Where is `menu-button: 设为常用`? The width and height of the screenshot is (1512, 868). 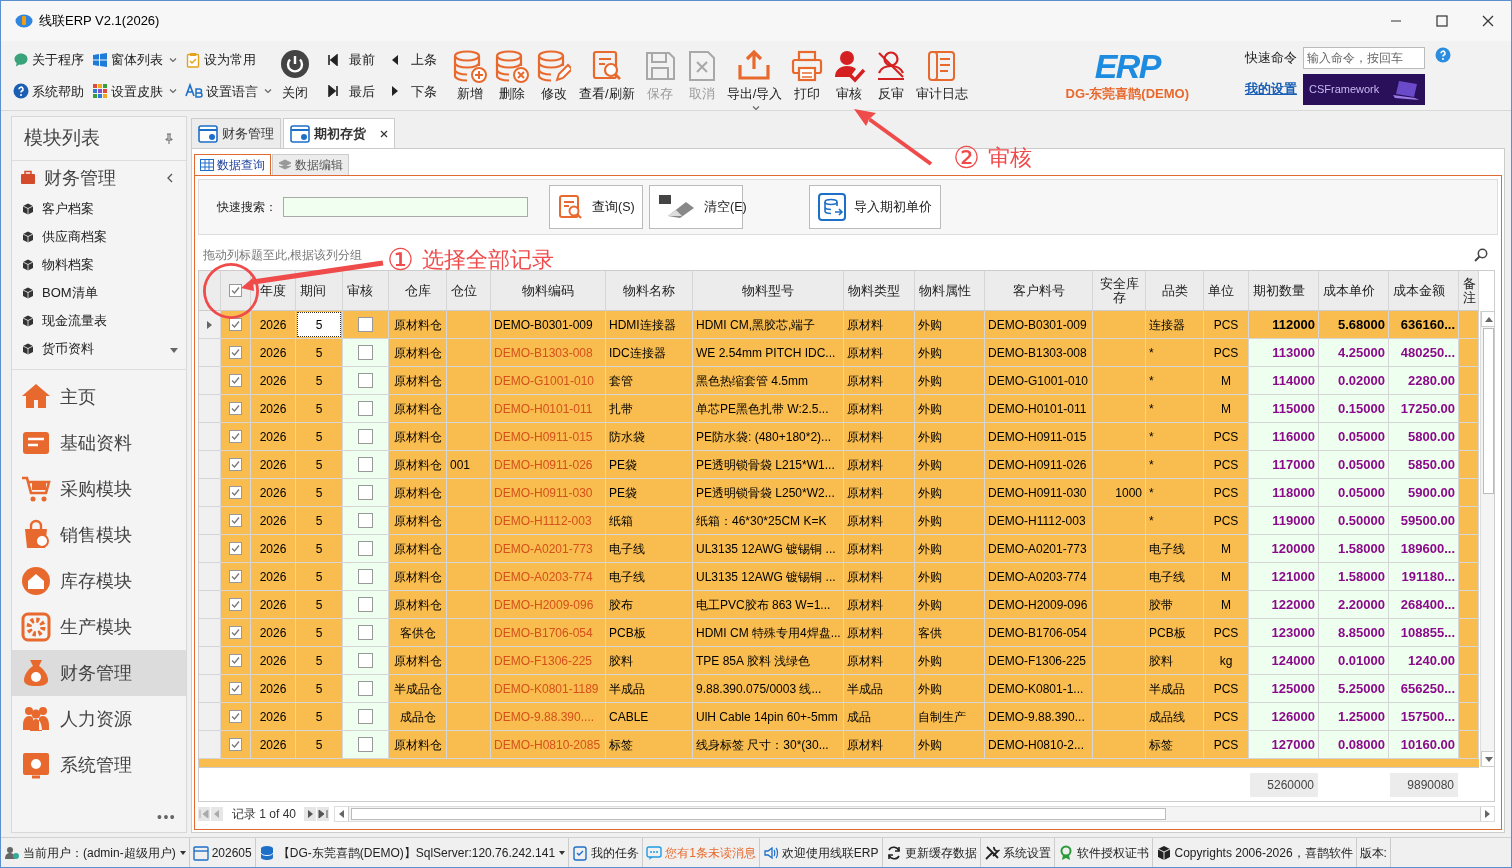
menu-button: 设为常用 is located at coordinates (228, 60).